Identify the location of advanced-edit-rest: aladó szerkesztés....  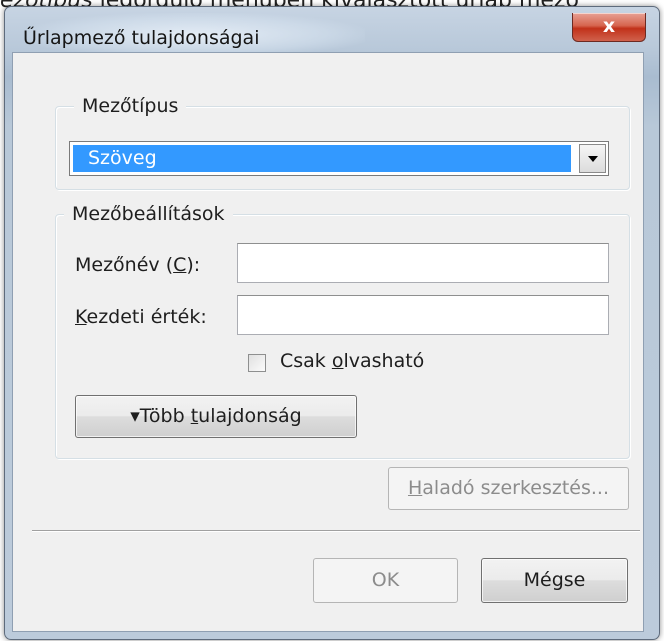
(515, 488).